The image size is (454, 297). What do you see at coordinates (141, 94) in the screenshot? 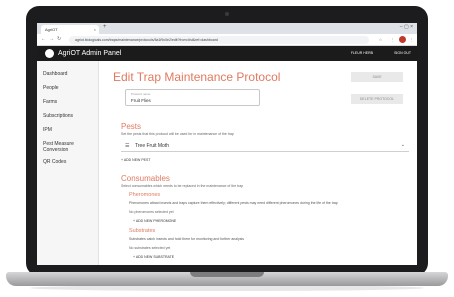
I see `protocol-name-label: Protocol name` at bounding box center [141, 94].